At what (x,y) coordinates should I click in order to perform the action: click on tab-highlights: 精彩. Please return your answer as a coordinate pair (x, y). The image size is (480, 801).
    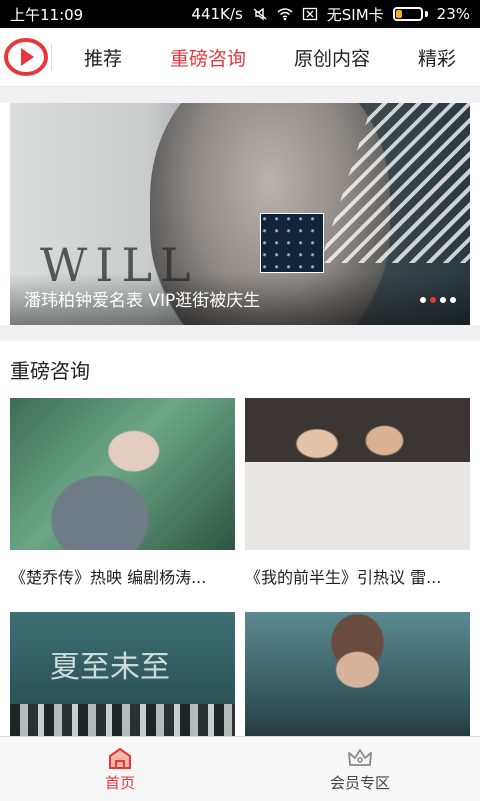
    Looking at the image, I should click on (437, 57).